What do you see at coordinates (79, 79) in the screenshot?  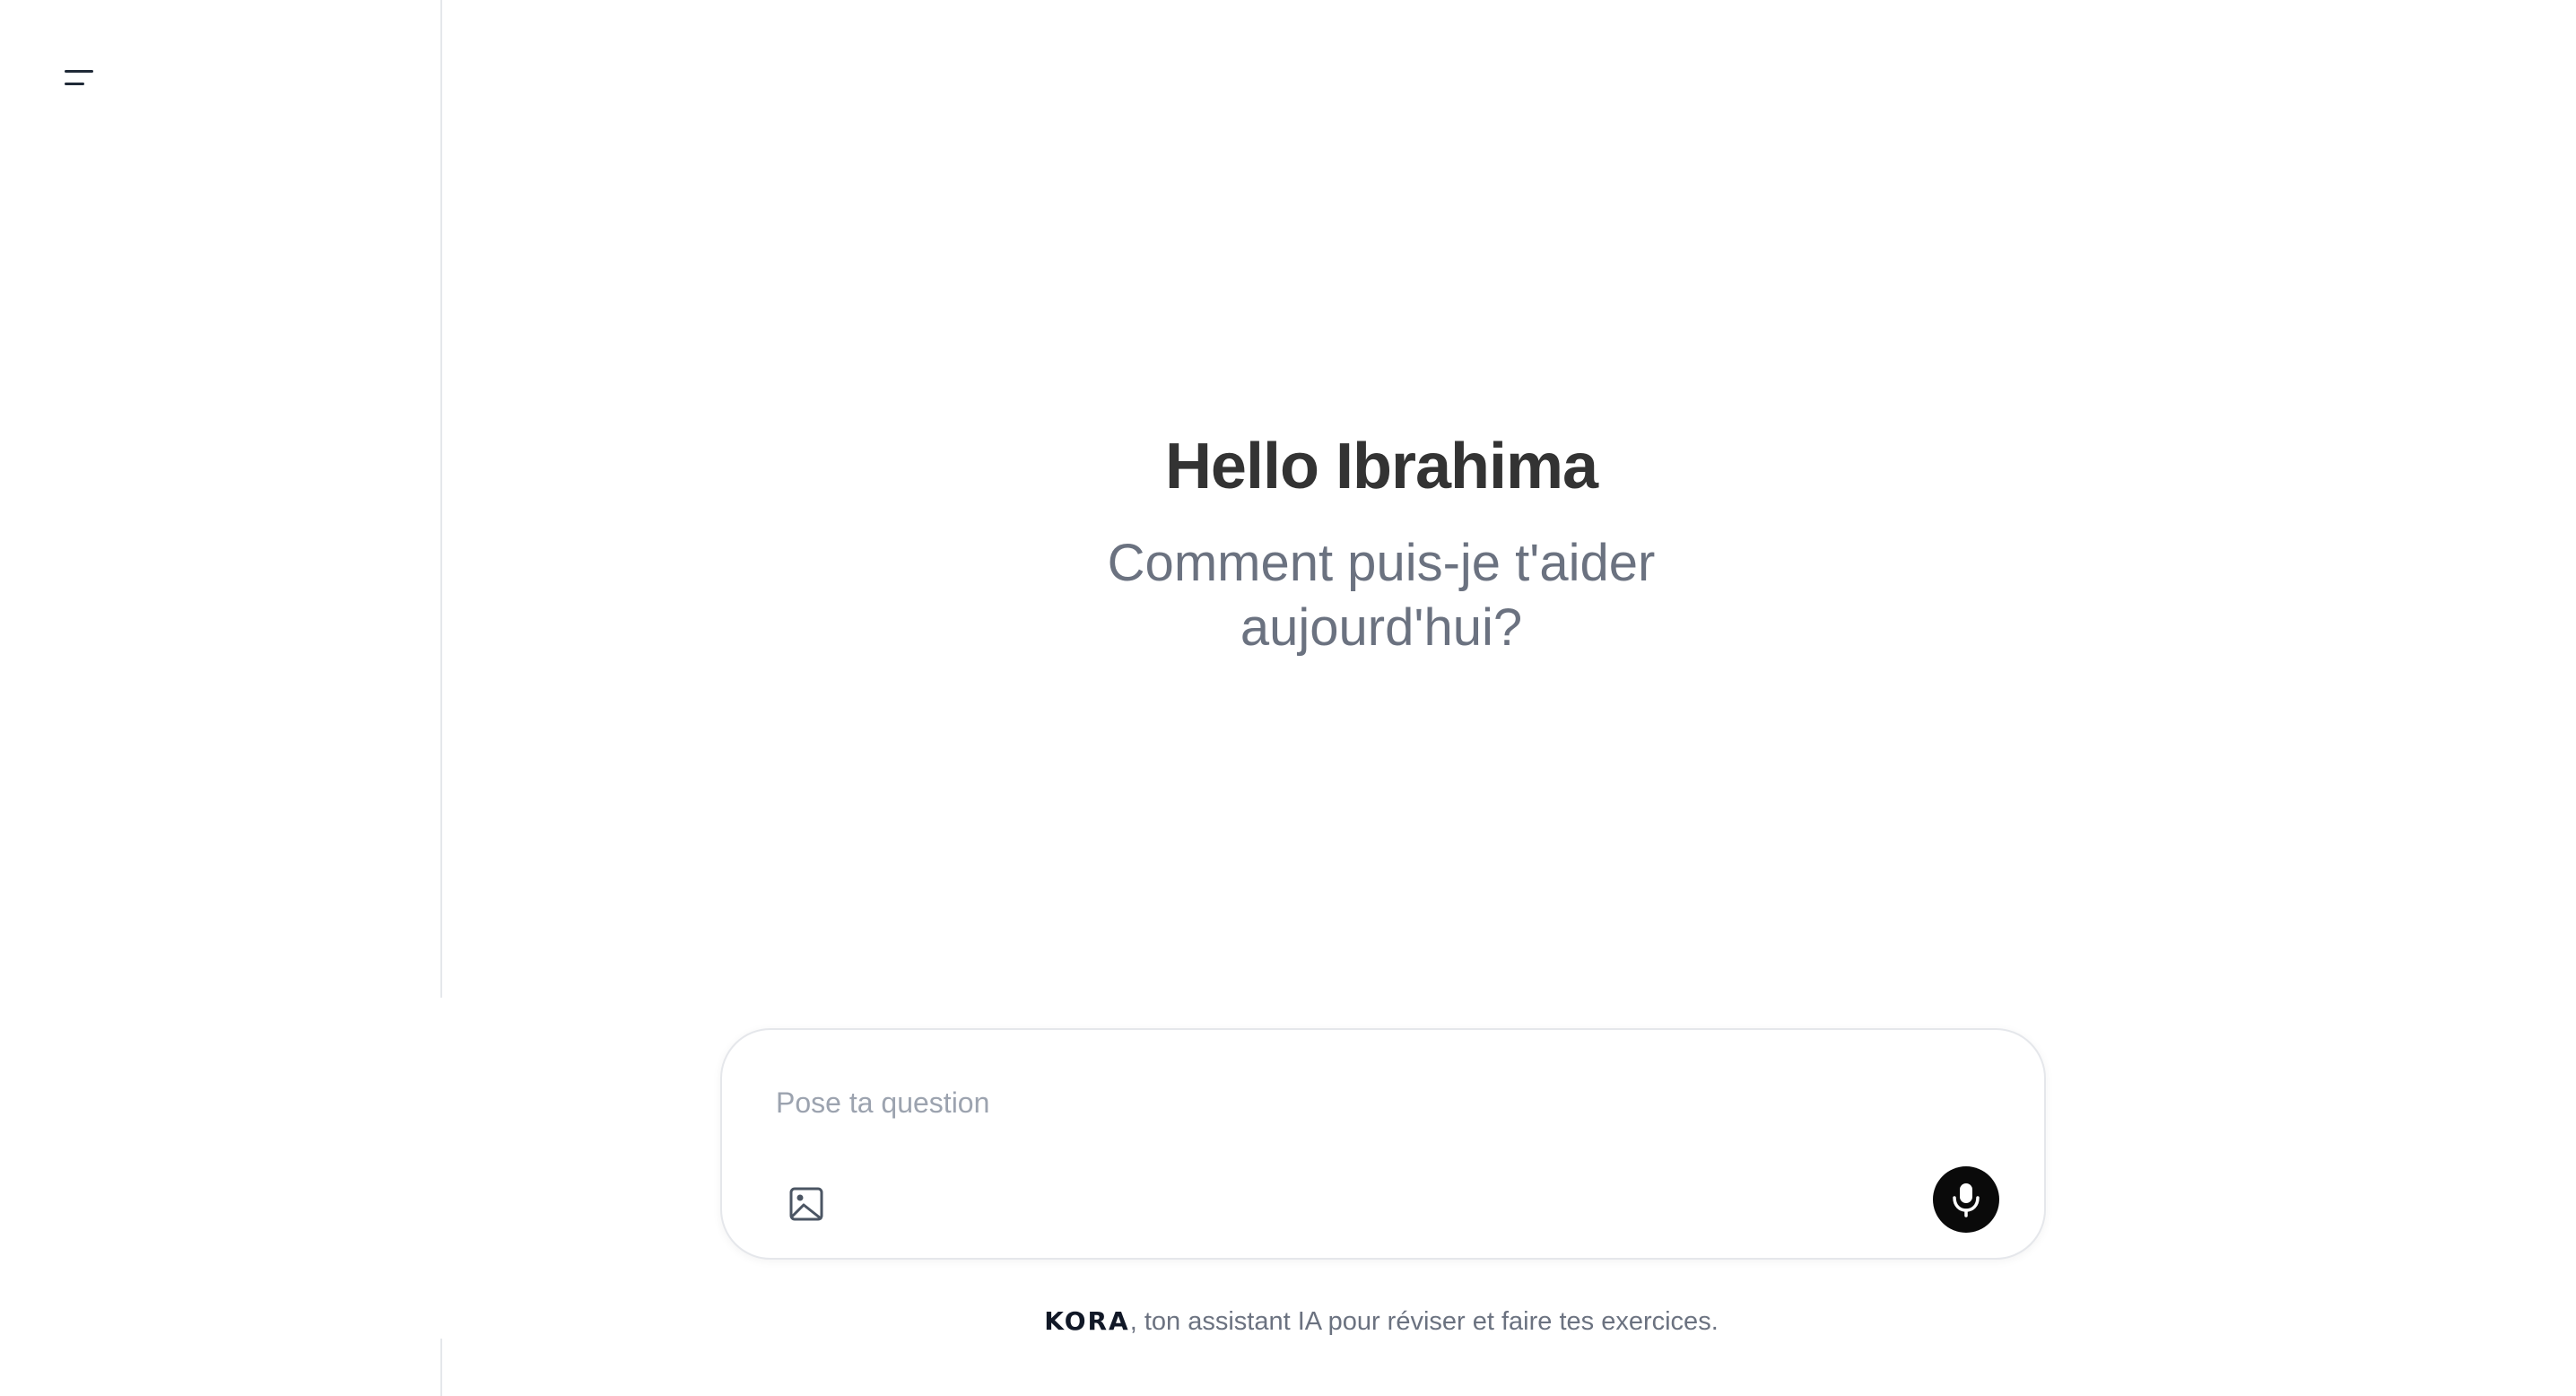 I see `sidebar-toggle-button` at bounding box center [79, 79].